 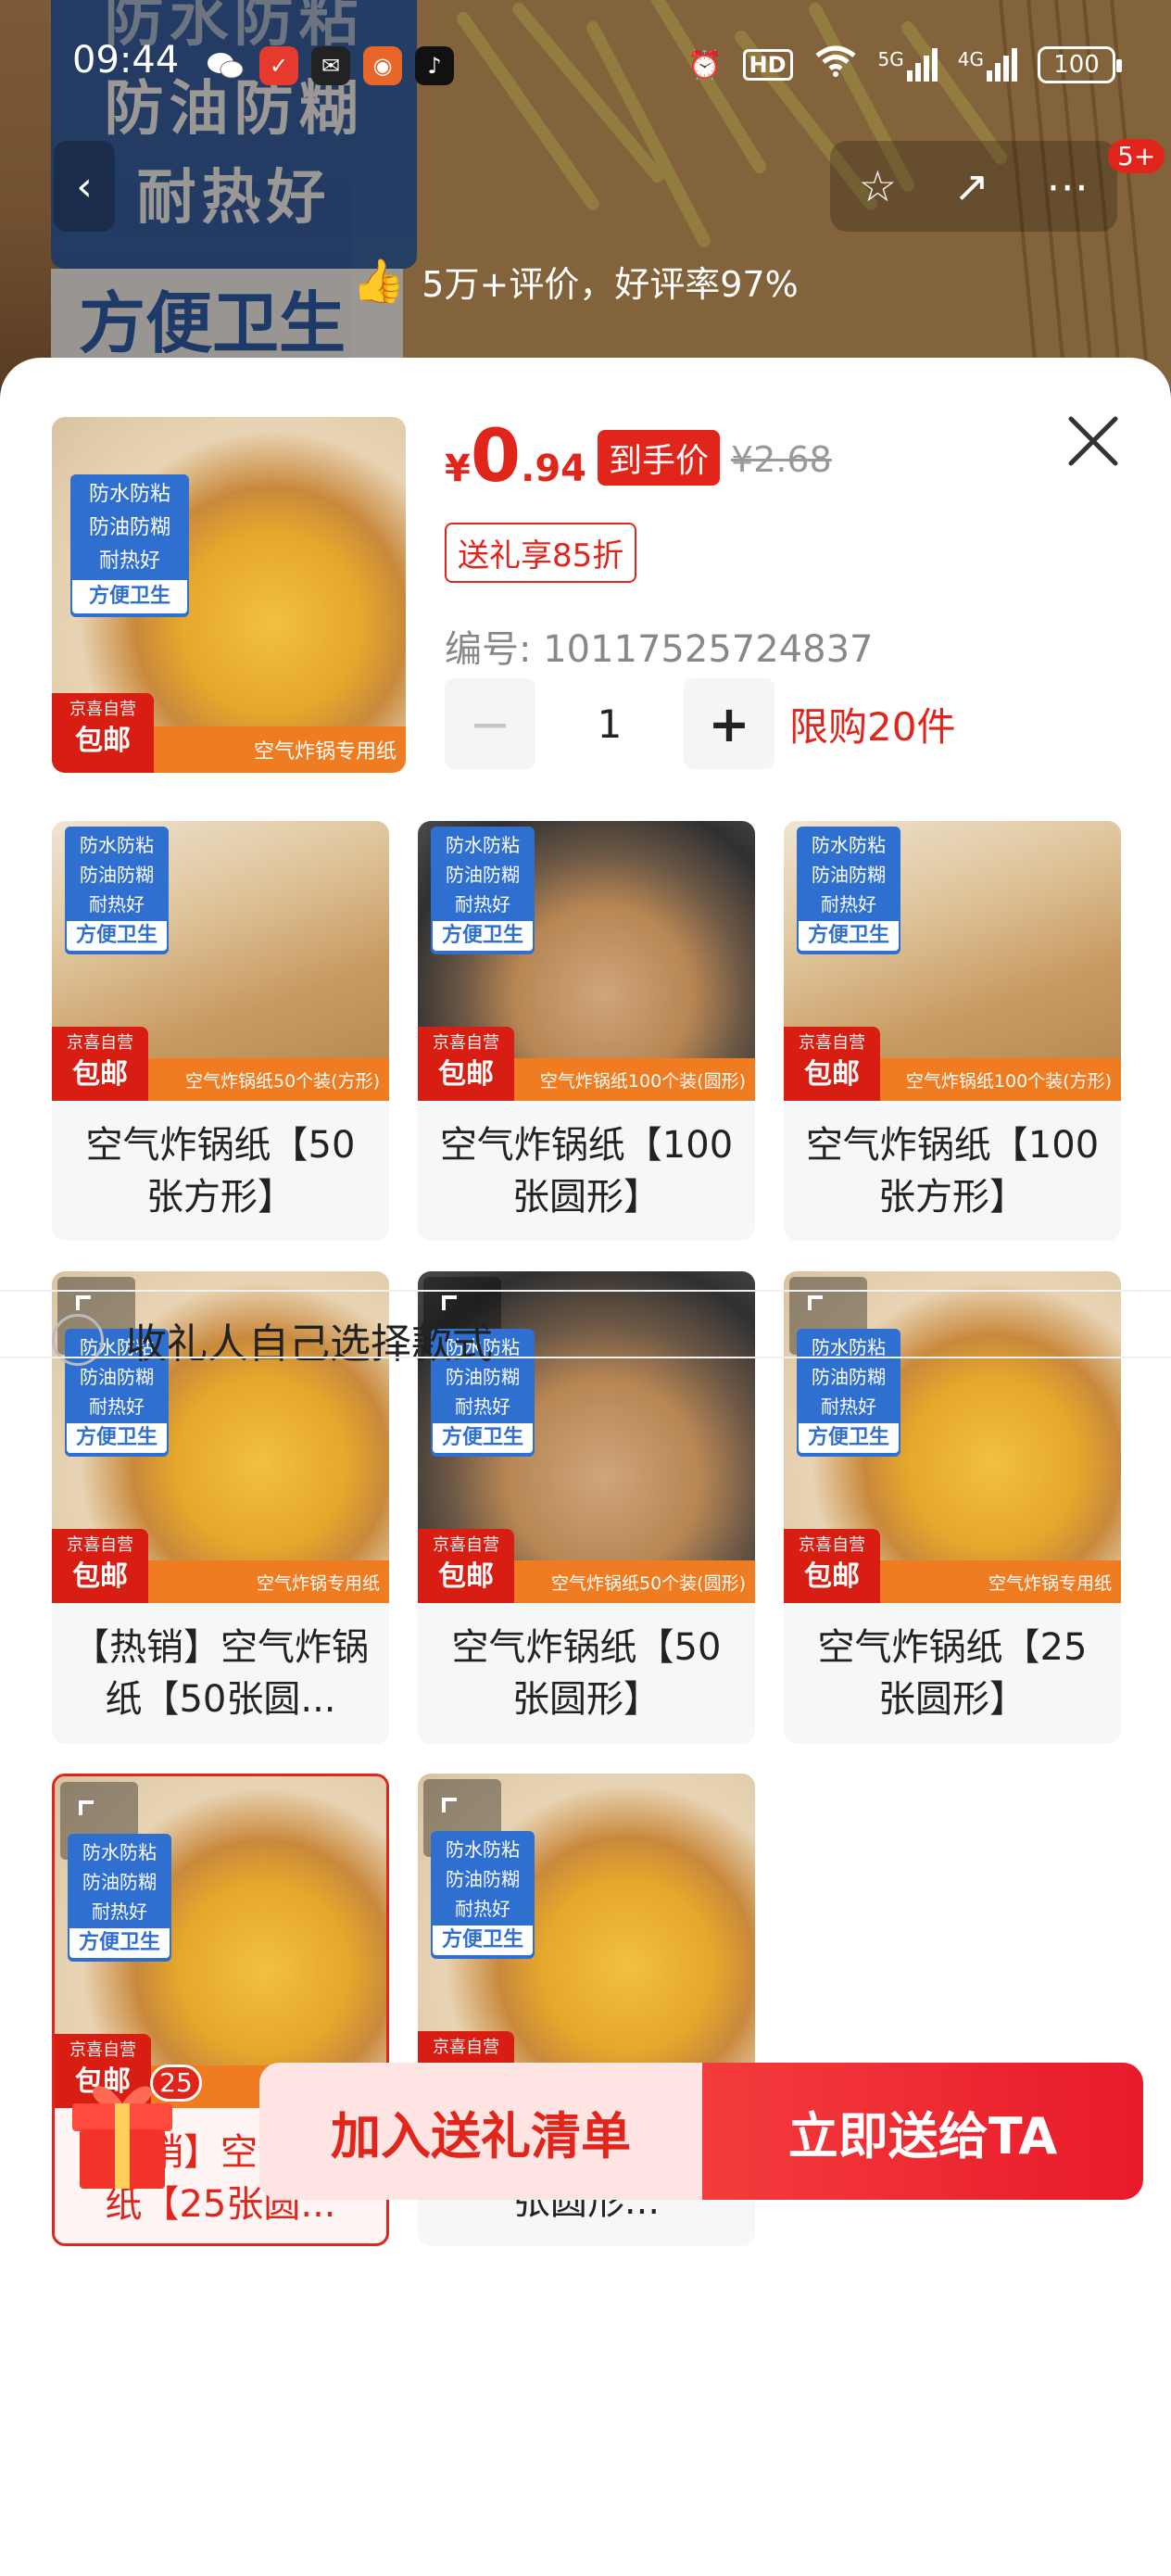 What do you see at coordinates (610, 284) in the screenshot?
I see `review-text: 5万+评价，好评率97%` at bounding box center [610, 284].